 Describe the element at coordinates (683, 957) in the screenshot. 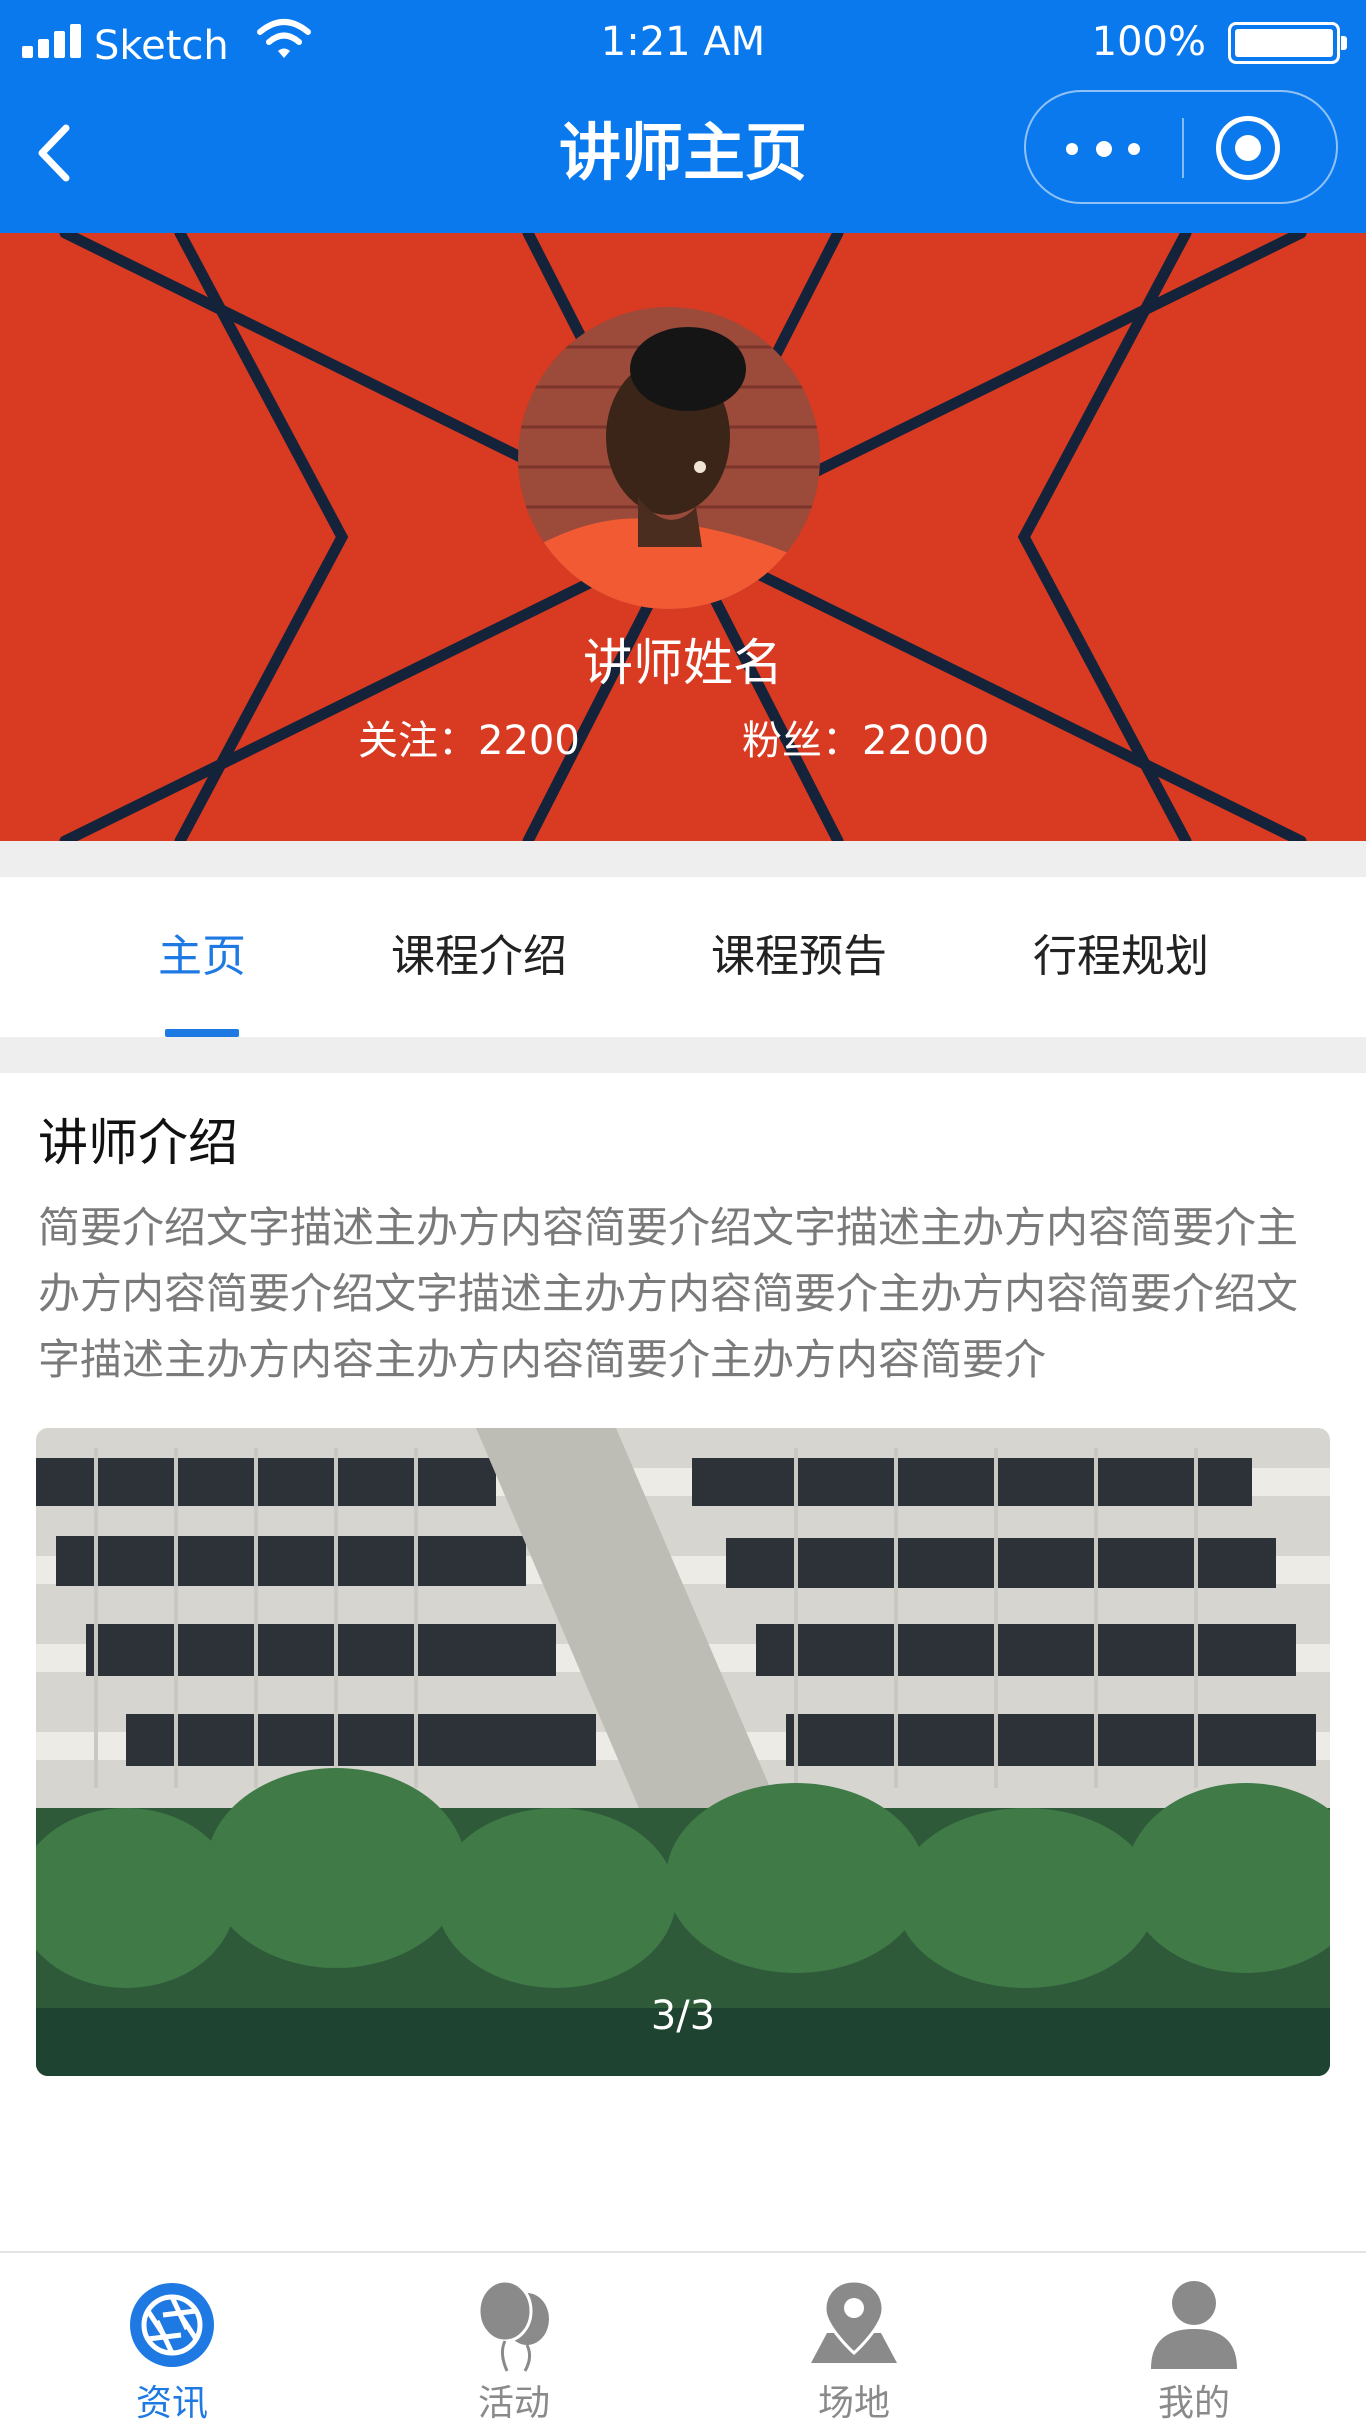

I see `profile-tabs: 主页 课程介绍 课程预告 行程规划` at that location.